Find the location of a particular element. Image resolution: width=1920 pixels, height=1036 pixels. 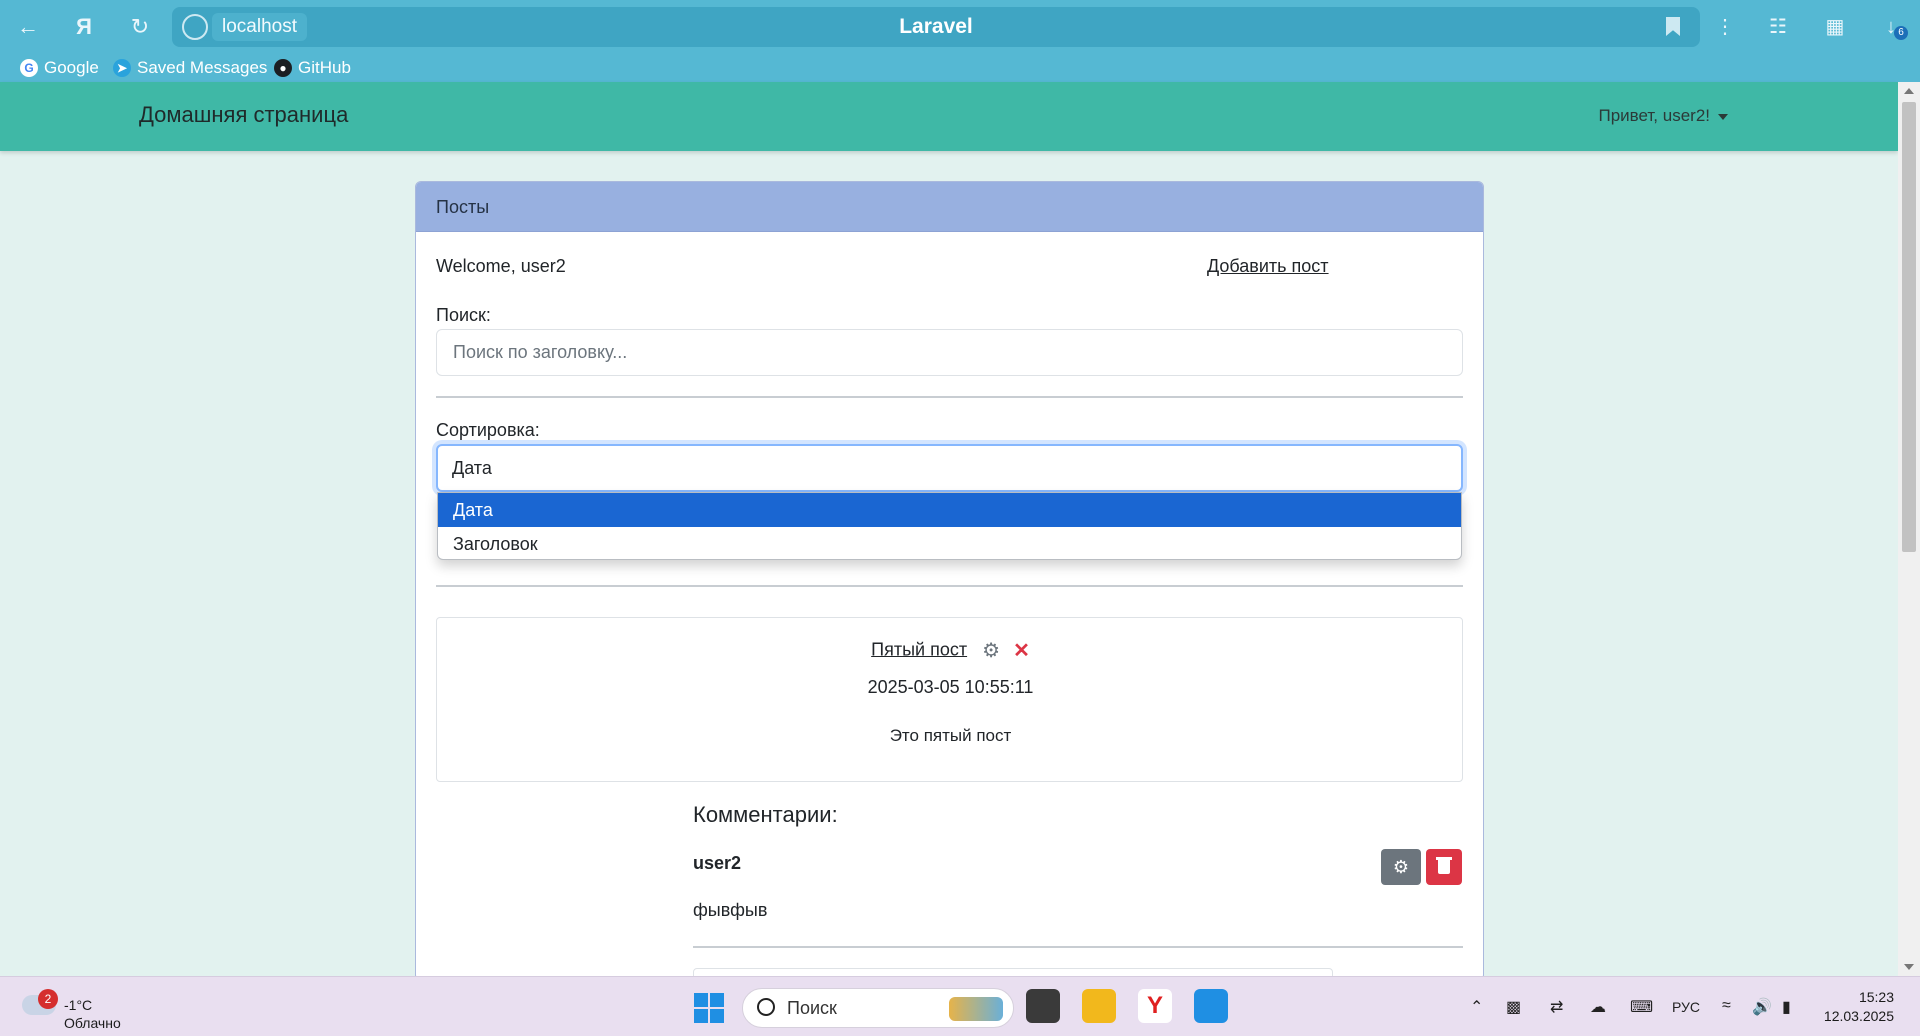

yandex-icon: Я is located at coordinates (84, 27).